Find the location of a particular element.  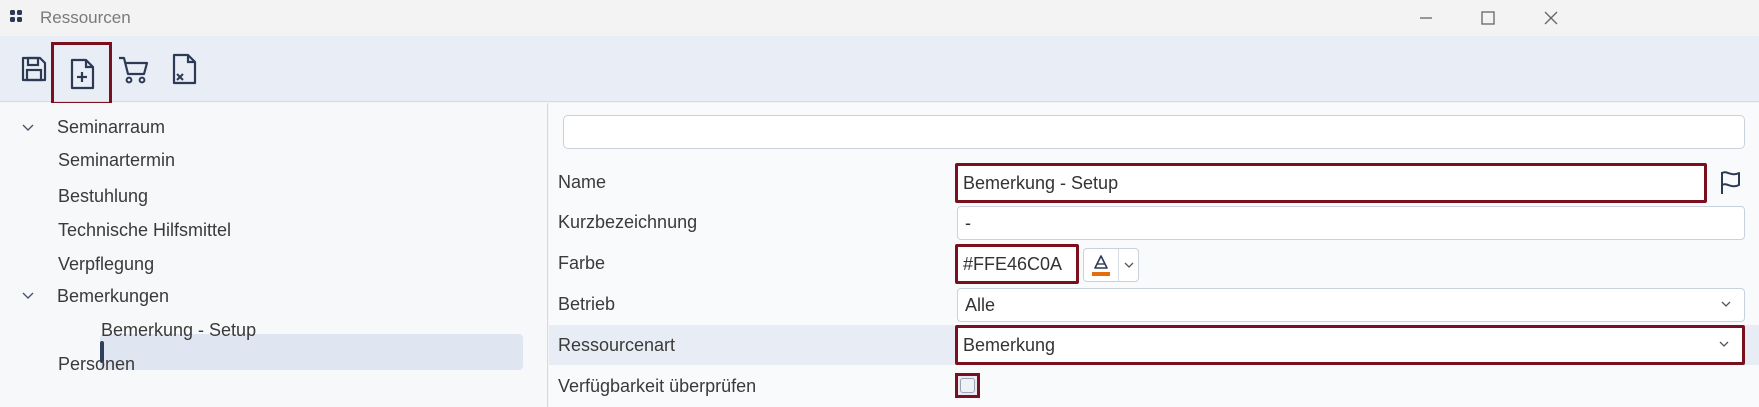

tree-item-seminartermin: Seminartermin is located at coordinates (116, 160).